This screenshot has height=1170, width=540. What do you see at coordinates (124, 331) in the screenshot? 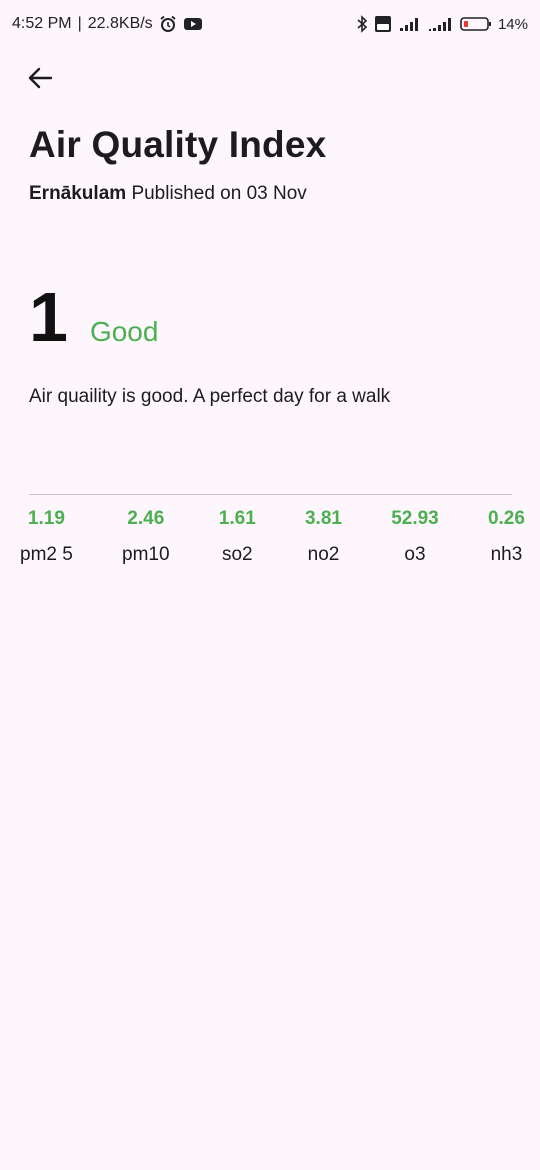
I see `aqi-level: Good` at bounding box center [124, 331].